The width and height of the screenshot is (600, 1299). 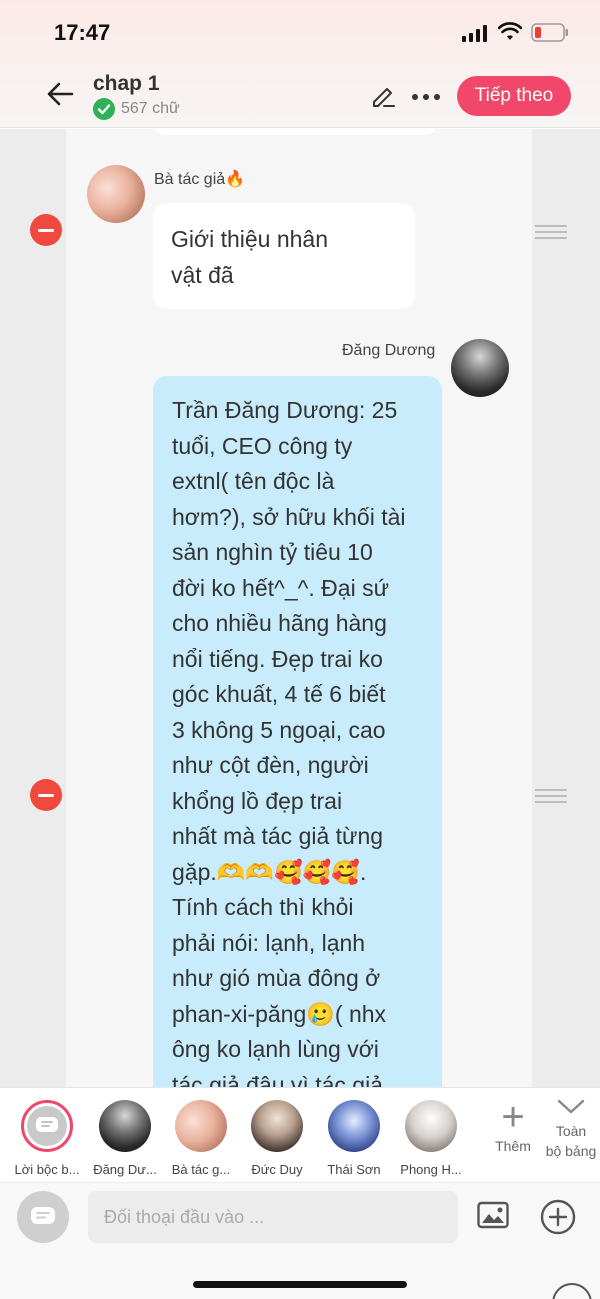 I want to click on word-count-label: 567 chữ, so click(x=150, y=108).